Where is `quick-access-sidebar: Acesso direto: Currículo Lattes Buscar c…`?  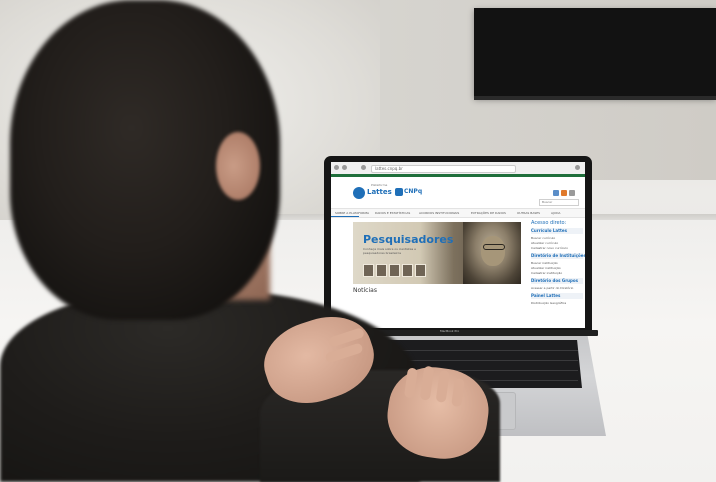
quick-access-sidebar: Acesso direto: Currículo Lattes Buscar c… is located at coordinates (557, 274).